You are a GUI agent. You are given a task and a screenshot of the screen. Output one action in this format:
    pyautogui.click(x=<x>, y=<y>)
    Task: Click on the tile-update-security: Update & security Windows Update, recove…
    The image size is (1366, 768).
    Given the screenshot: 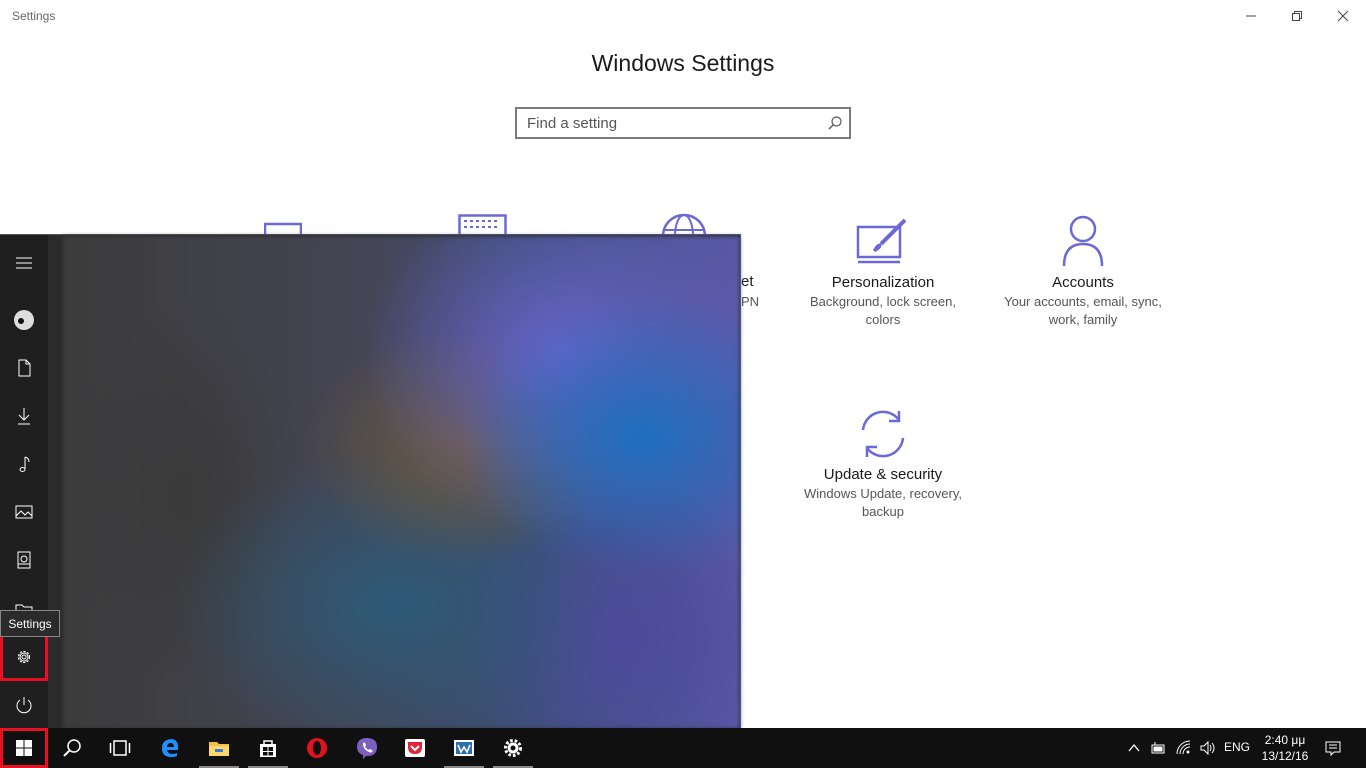 What is the action you would take?
    pyautogui.click(x=883, y=463)
    